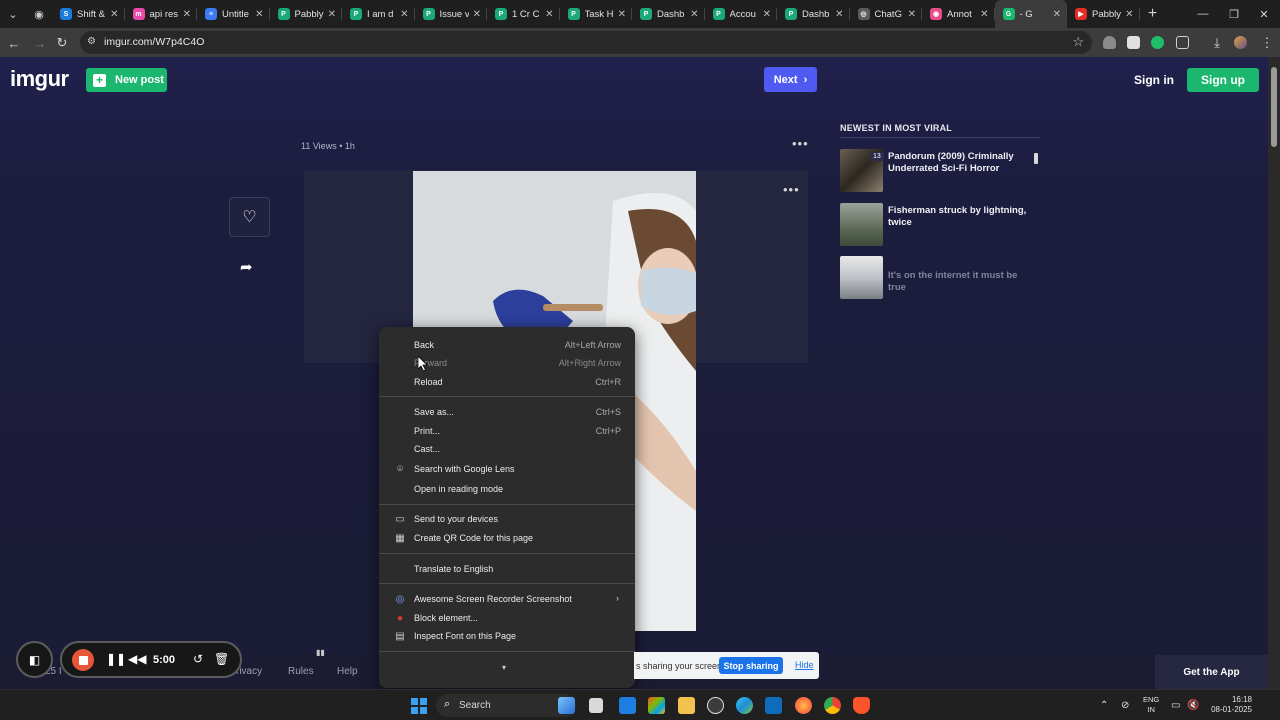 This screenshot has width=1280, height=720. I want to click on browser-tab: ◎ ChatG ✕, so click(886, 14).